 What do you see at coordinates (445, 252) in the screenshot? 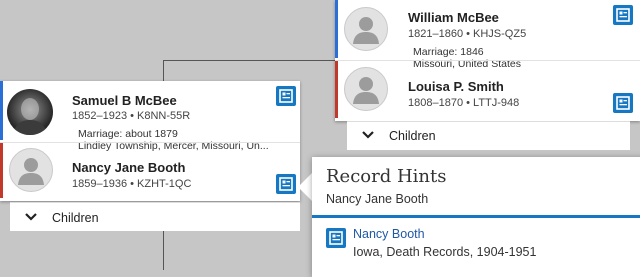
I see `record-hint-description: Iowa, Death Records, 1904-1951` at bounding box center [445, 252].